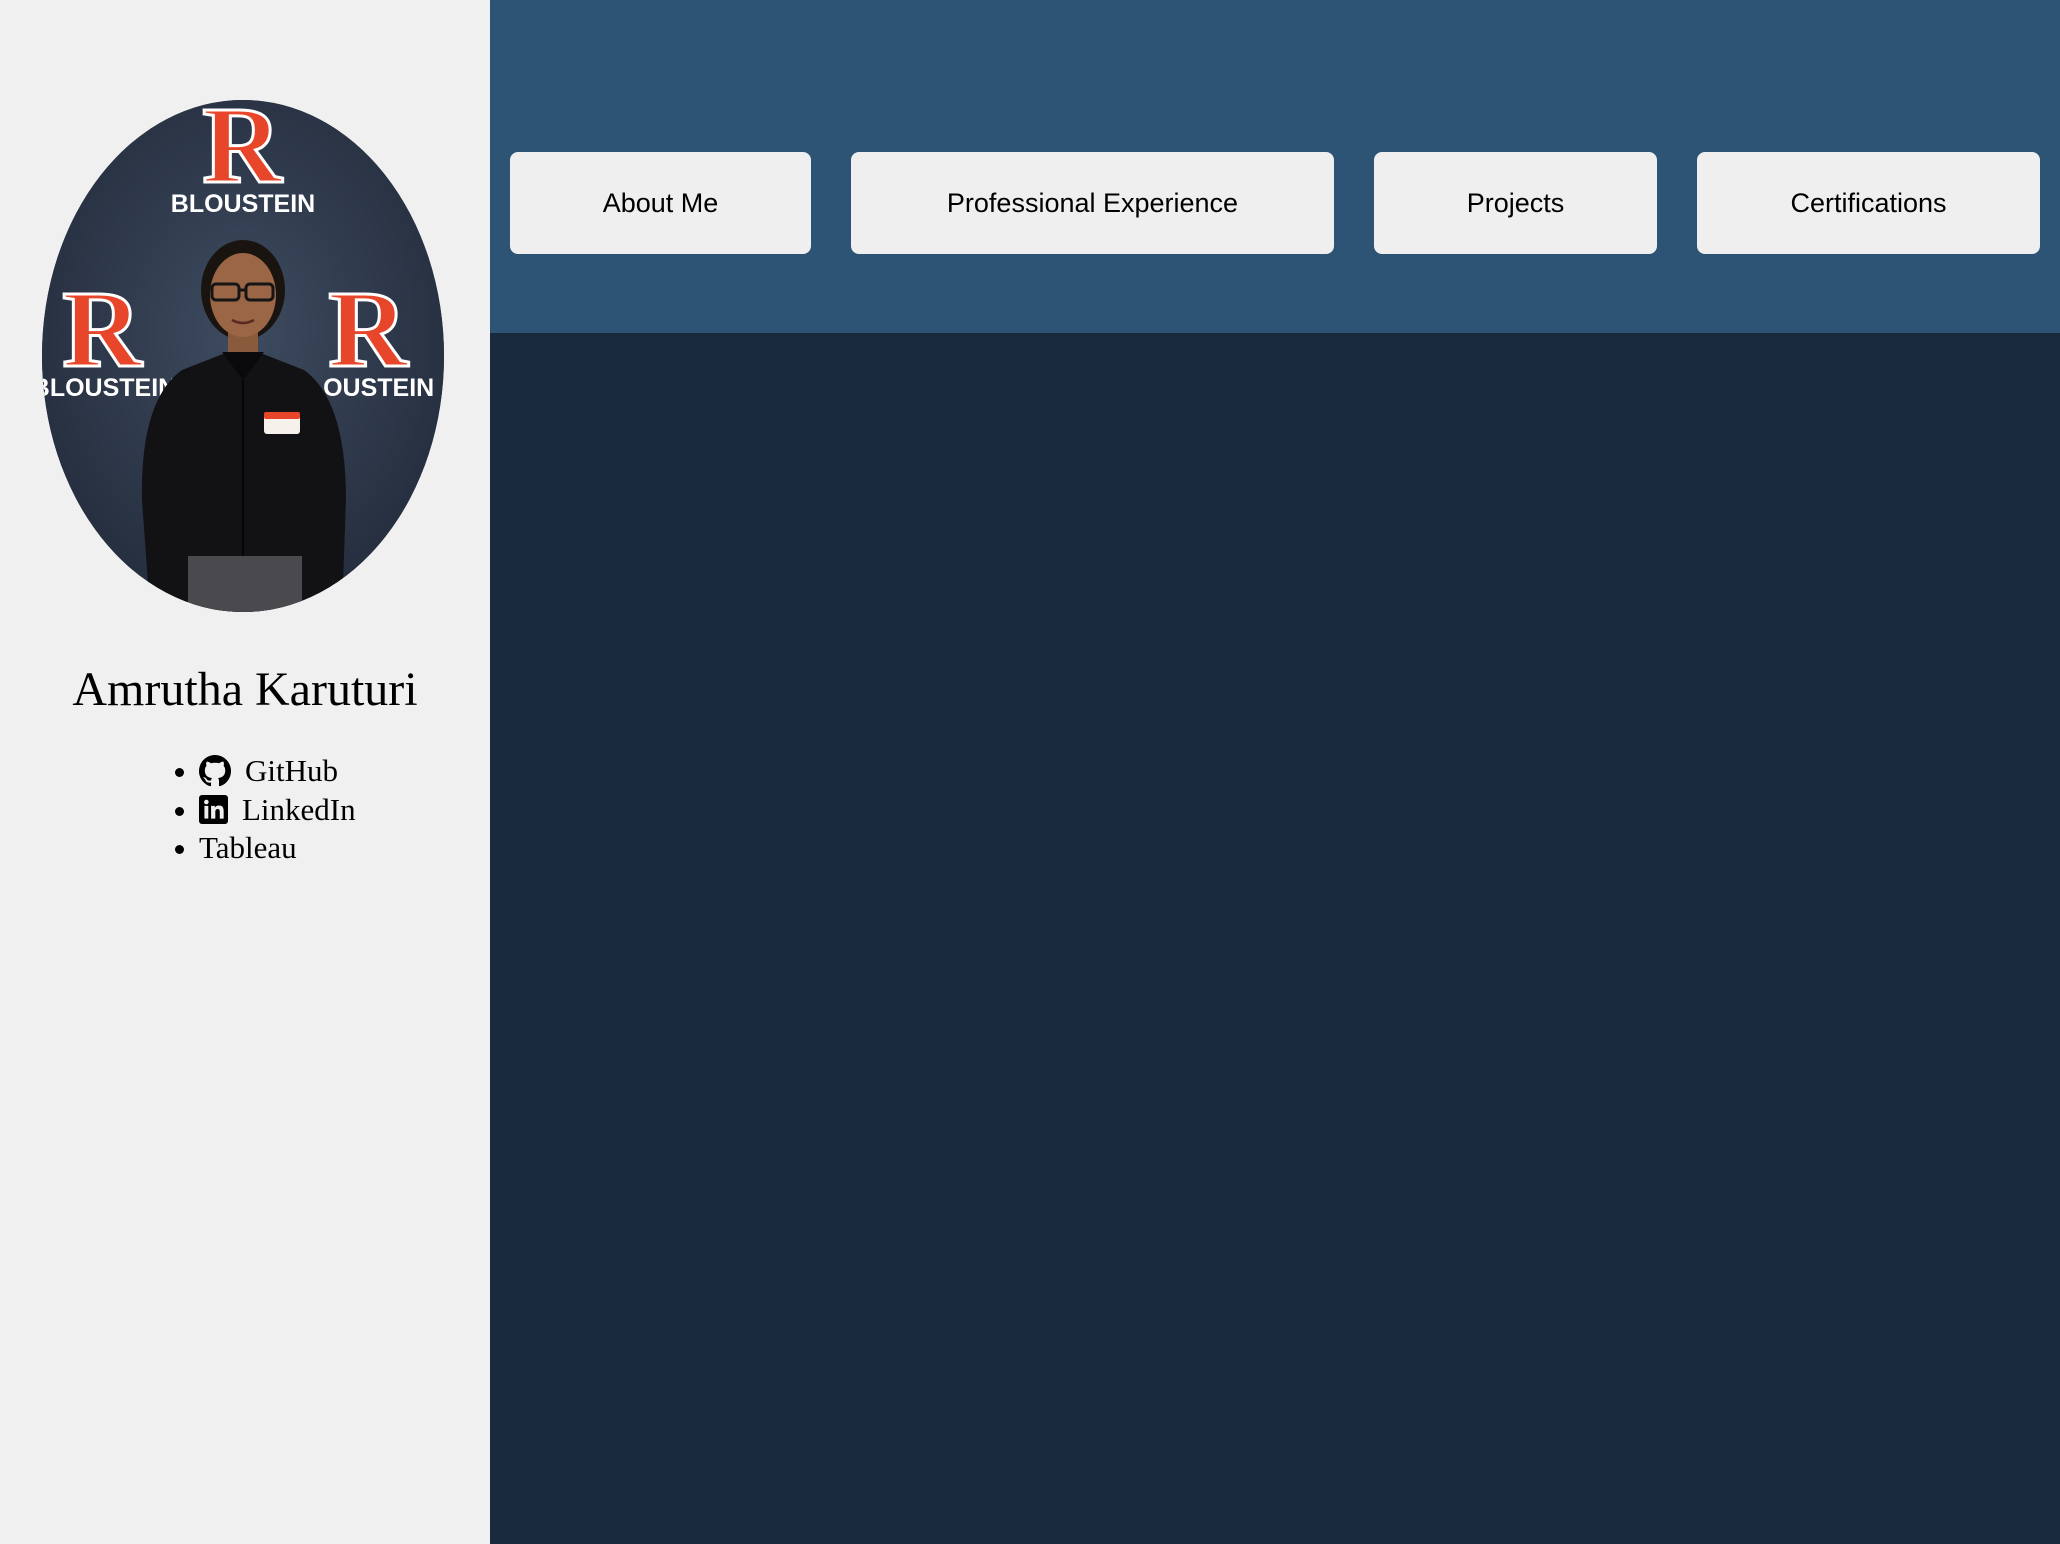  Describe the element at coordinates (213, 810) in the screenshot. I see `linkedin-icon` at that location.